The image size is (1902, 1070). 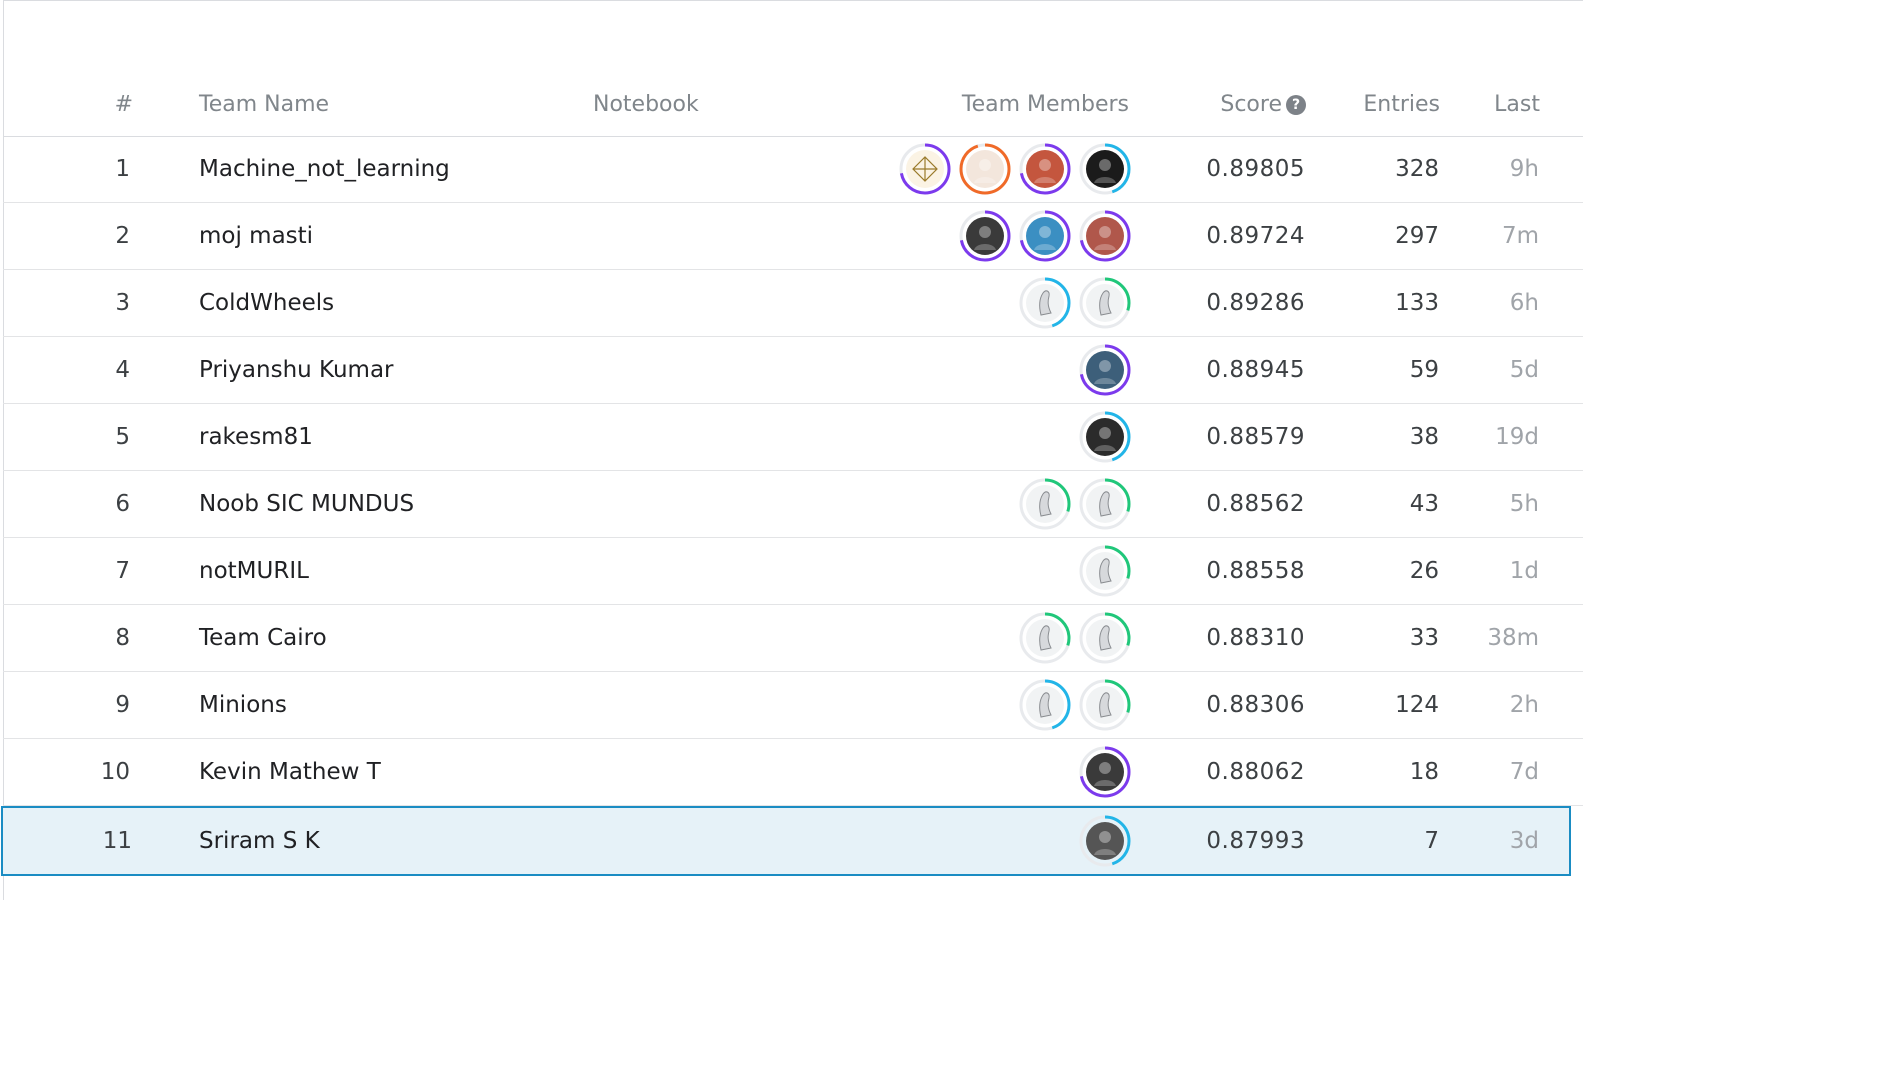 I want to click on leaderboard-row: 3 ColdWheels 0.89286 133 6h, so click(x=793, y=303).